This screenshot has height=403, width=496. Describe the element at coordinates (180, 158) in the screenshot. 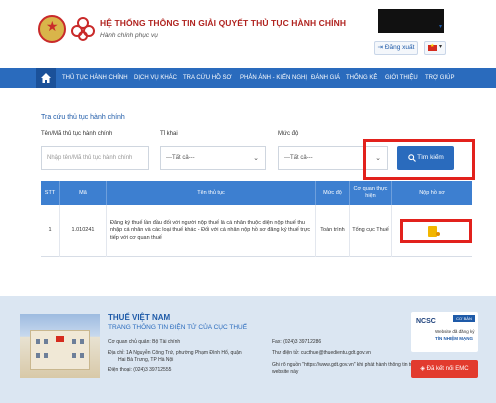

I see `declaration-select-value: ---Tất cả---` at that location.